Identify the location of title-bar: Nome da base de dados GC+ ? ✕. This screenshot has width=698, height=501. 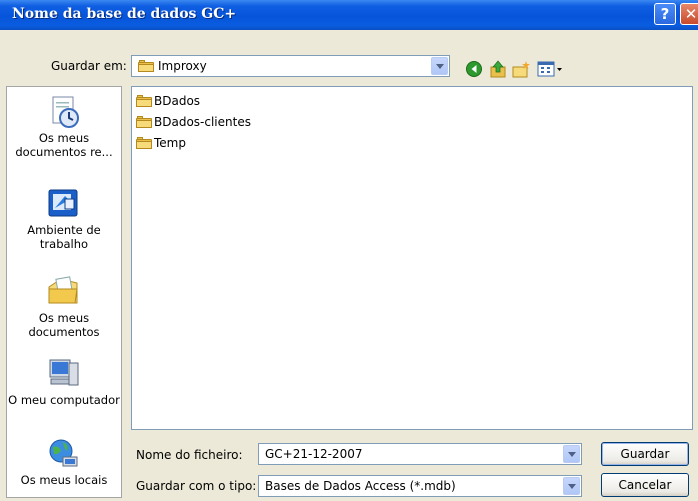
(349, 15).